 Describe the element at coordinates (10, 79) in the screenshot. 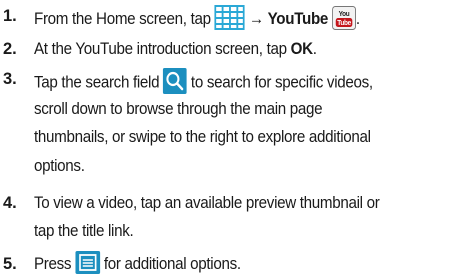

I see `step-number: 3.` at that location.